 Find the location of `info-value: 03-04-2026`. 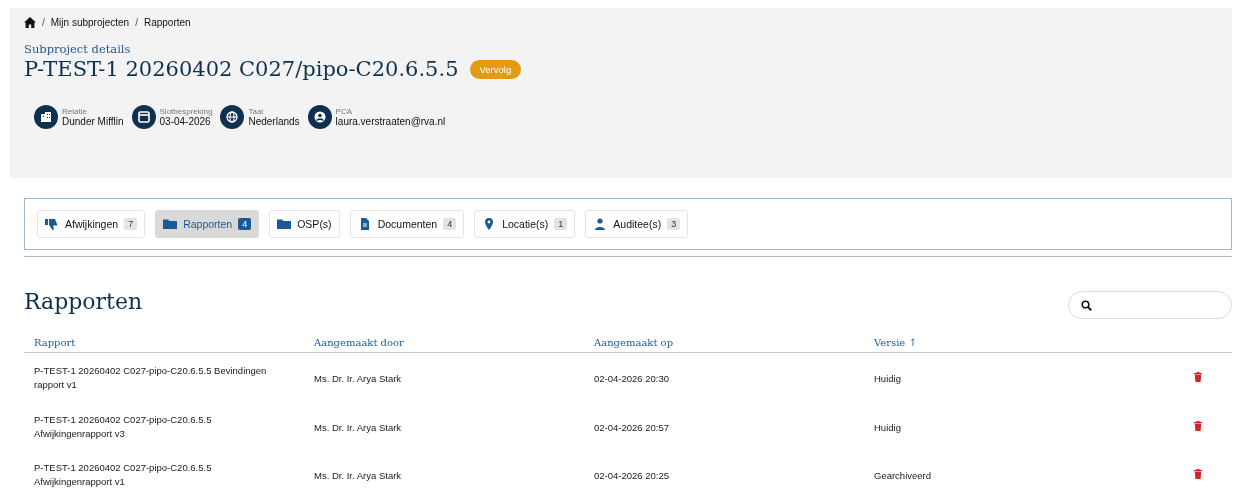

info-value: 03-04-2026 is located at coordinates (185, 121).